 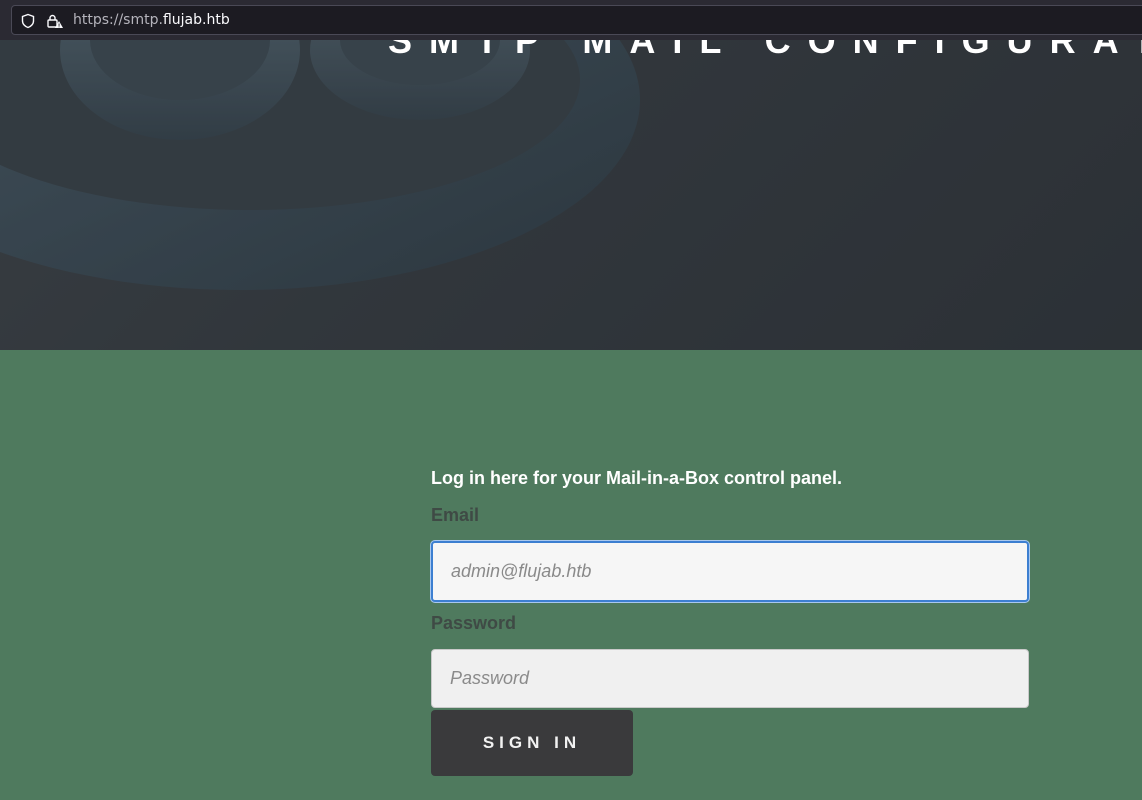 I want to click on page-title: SMTP MAIL CONFIGURATION, so click(x=765, y=50).